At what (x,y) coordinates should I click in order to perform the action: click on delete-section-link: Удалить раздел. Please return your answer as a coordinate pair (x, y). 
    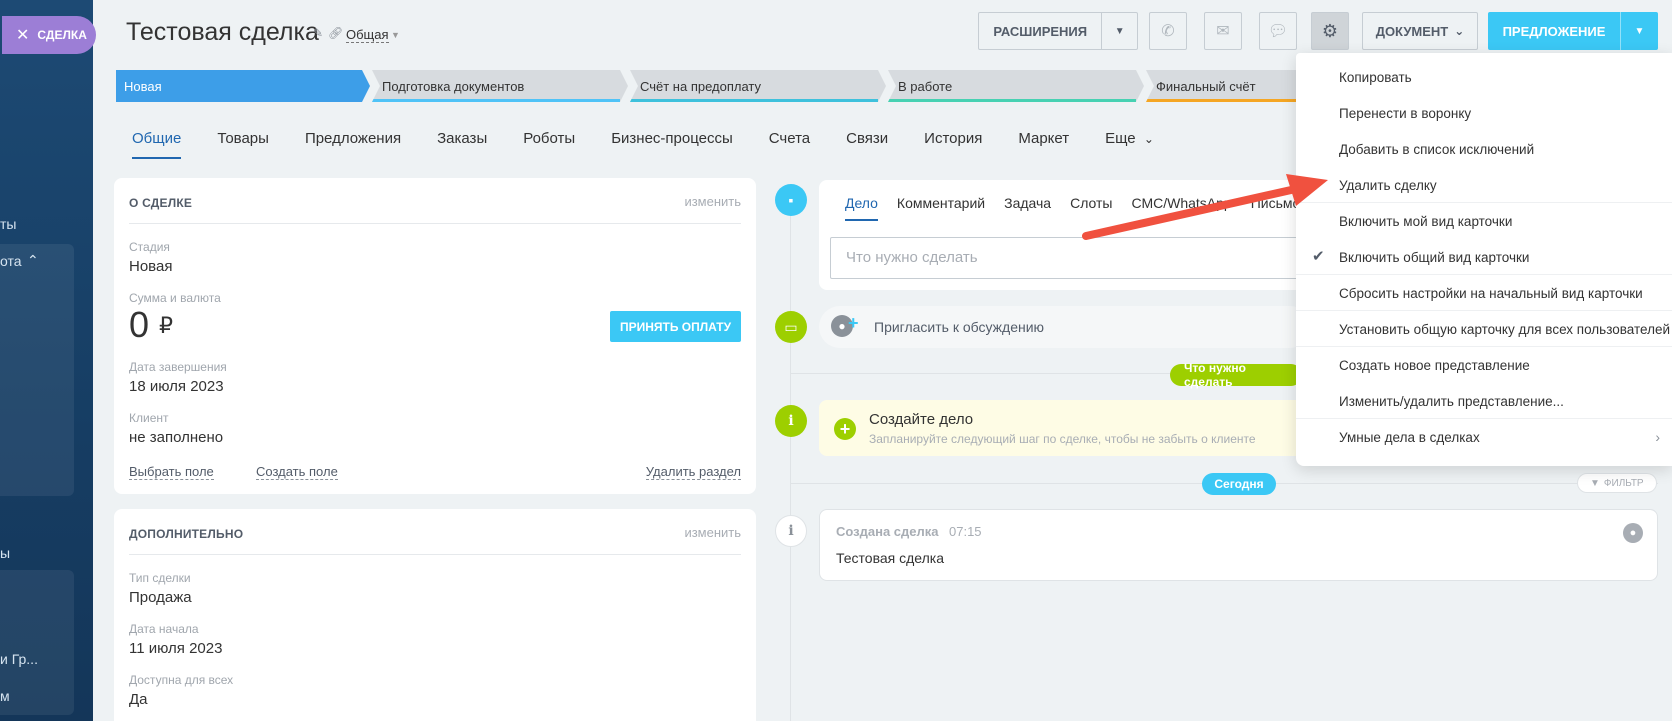
    Looking at the image, I should click on (693, 472).